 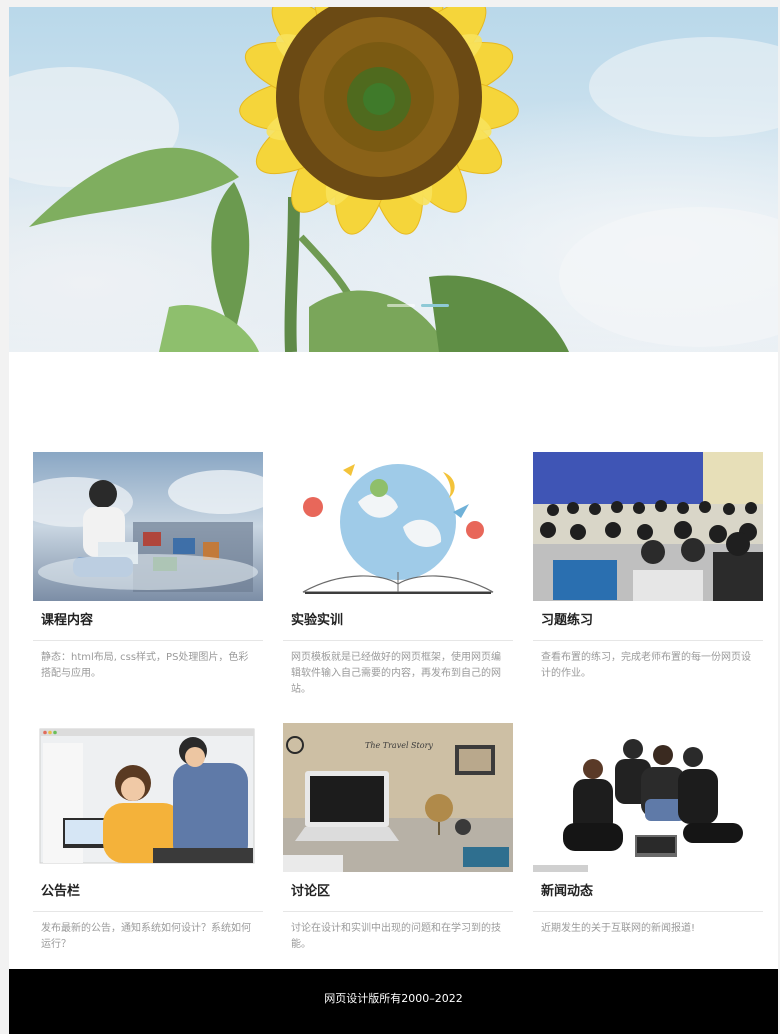 I want to click on card-news: 新闻动态 近期发生的关于互联网的新闻报道!, so click(x=648, y=830).